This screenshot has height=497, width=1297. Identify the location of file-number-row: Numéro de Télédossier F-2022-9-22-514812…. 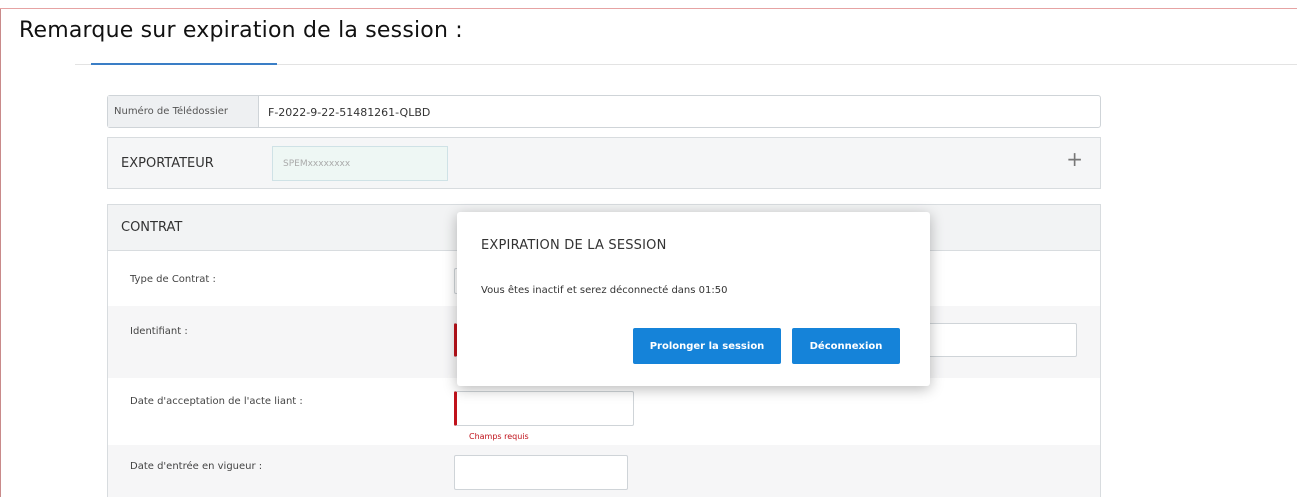
(604, 111).